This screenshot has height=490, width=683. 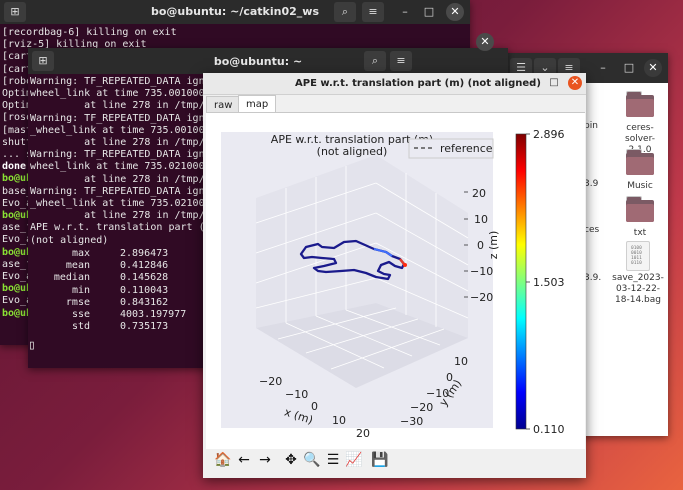 What do you see at coordinates (314, 406) in the screenshot?
I see `x-tick: 0` at bounding box center [314, 406].